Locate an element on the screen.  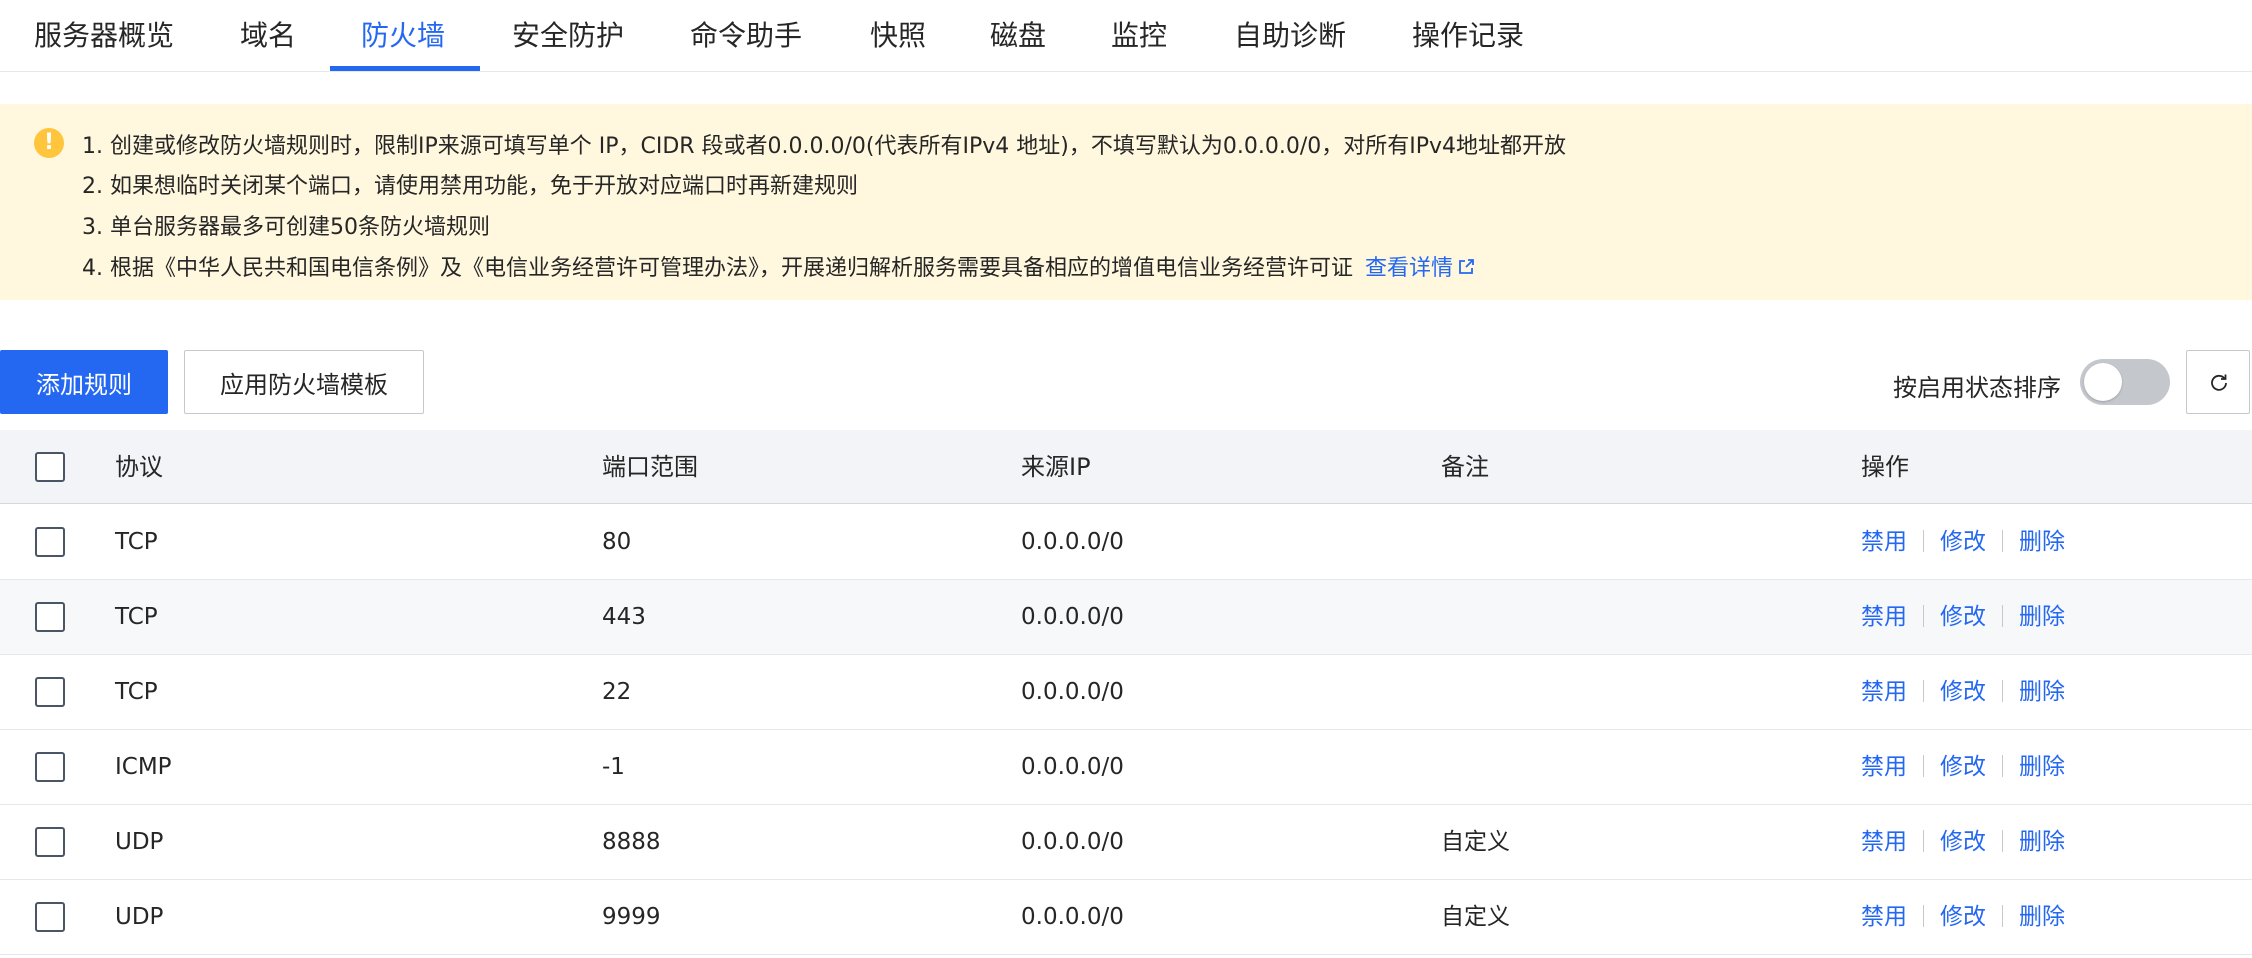
table-header: 协议 端口范围 来源IP 备注 操作 is located at coordinates (1126, 467).